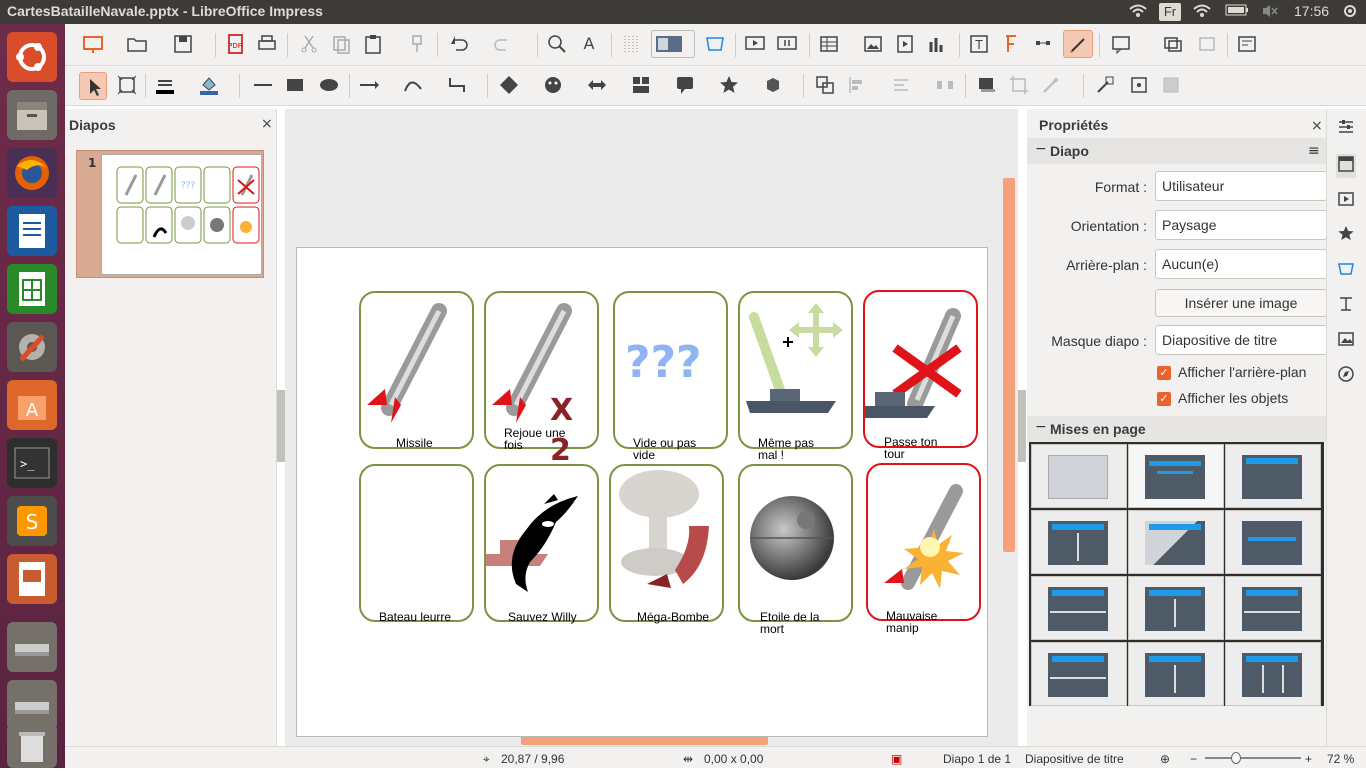  What do you see at coordinates (685, 85) in the screenshot?
I see `callout-icon` at bounding box center [685, 85].